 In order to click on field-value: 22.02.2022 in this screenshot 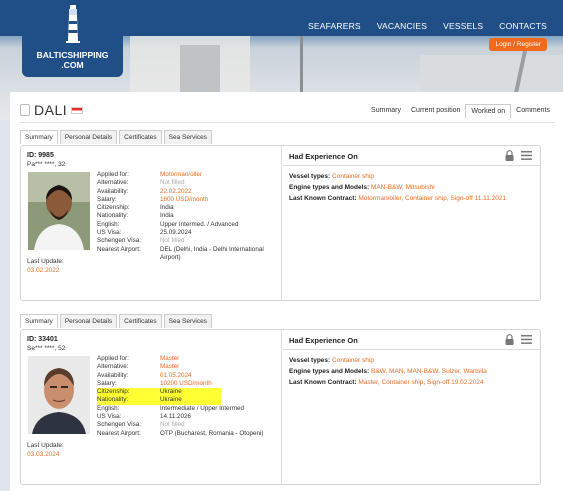, I will do `click(176, 191)`.